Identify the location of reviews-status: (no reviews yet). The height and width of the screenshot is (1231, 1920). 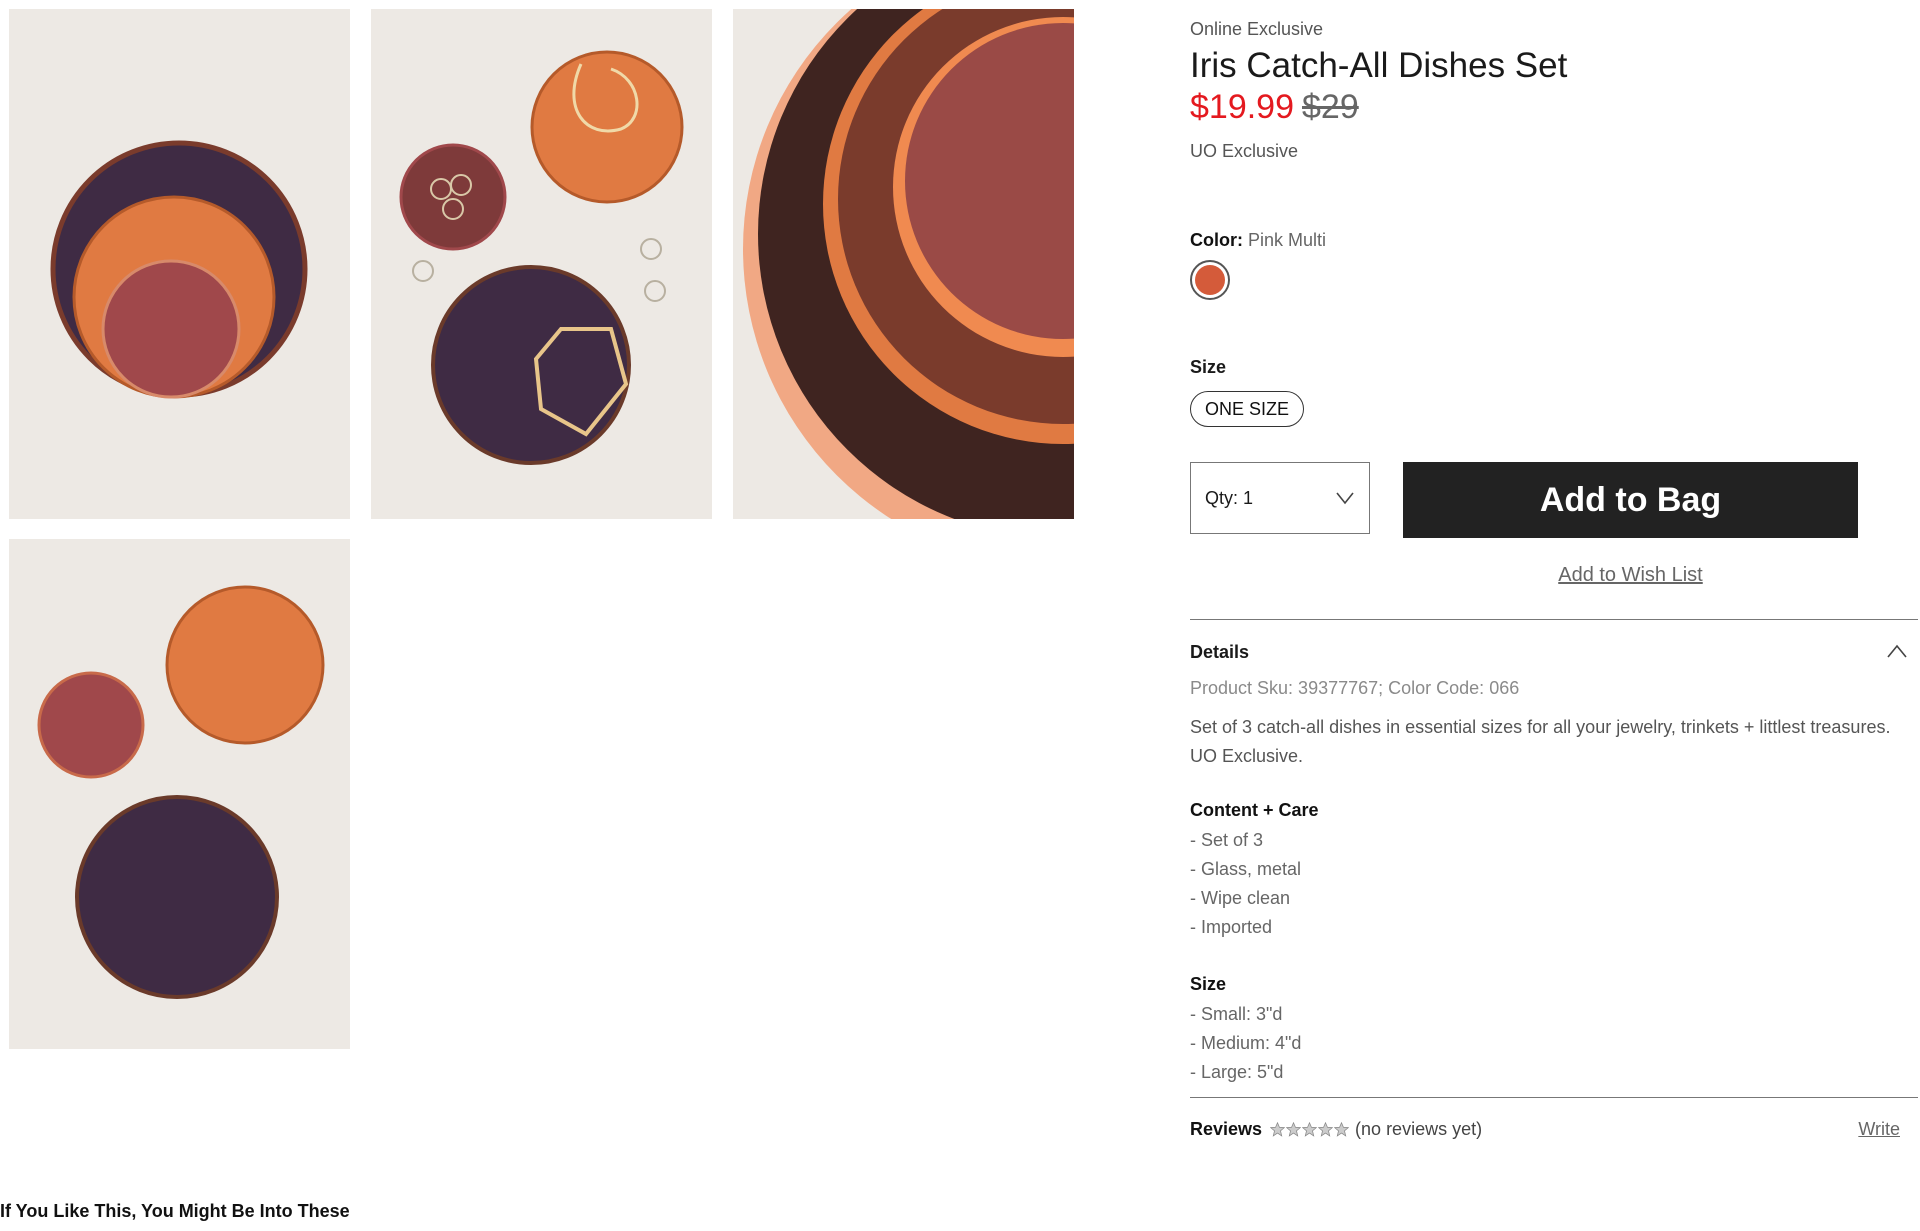
(1419, 1129).